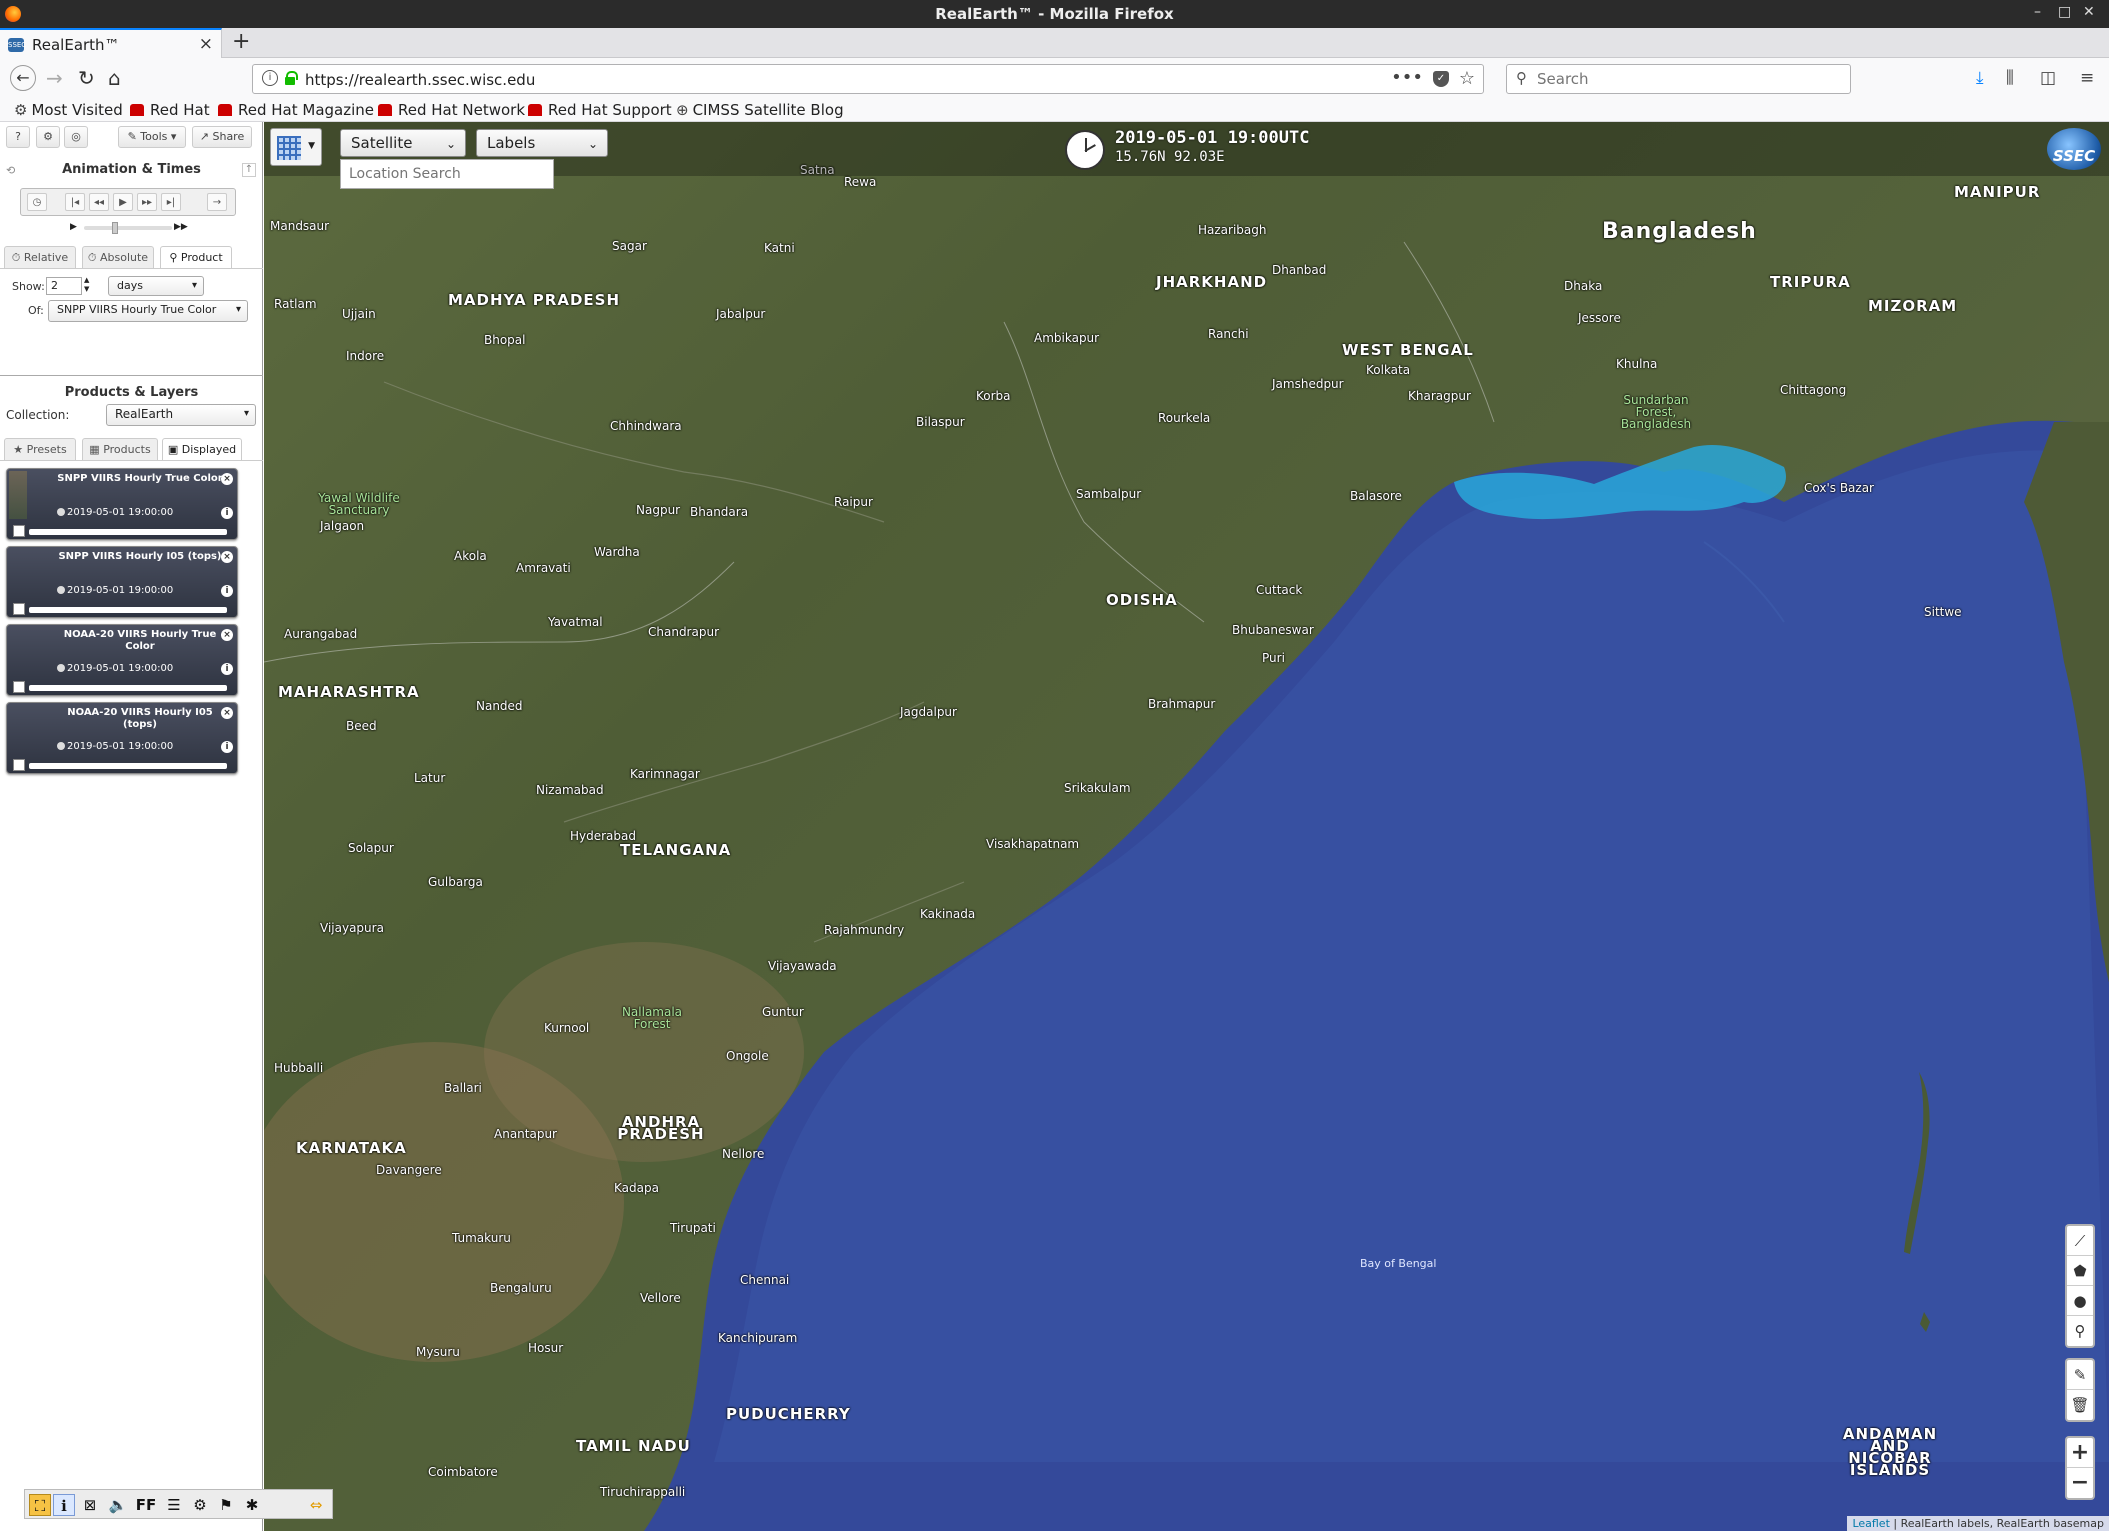  Describe the element at coordinates (128, 228) in the screenshot. I see `speed-slider` at that location.